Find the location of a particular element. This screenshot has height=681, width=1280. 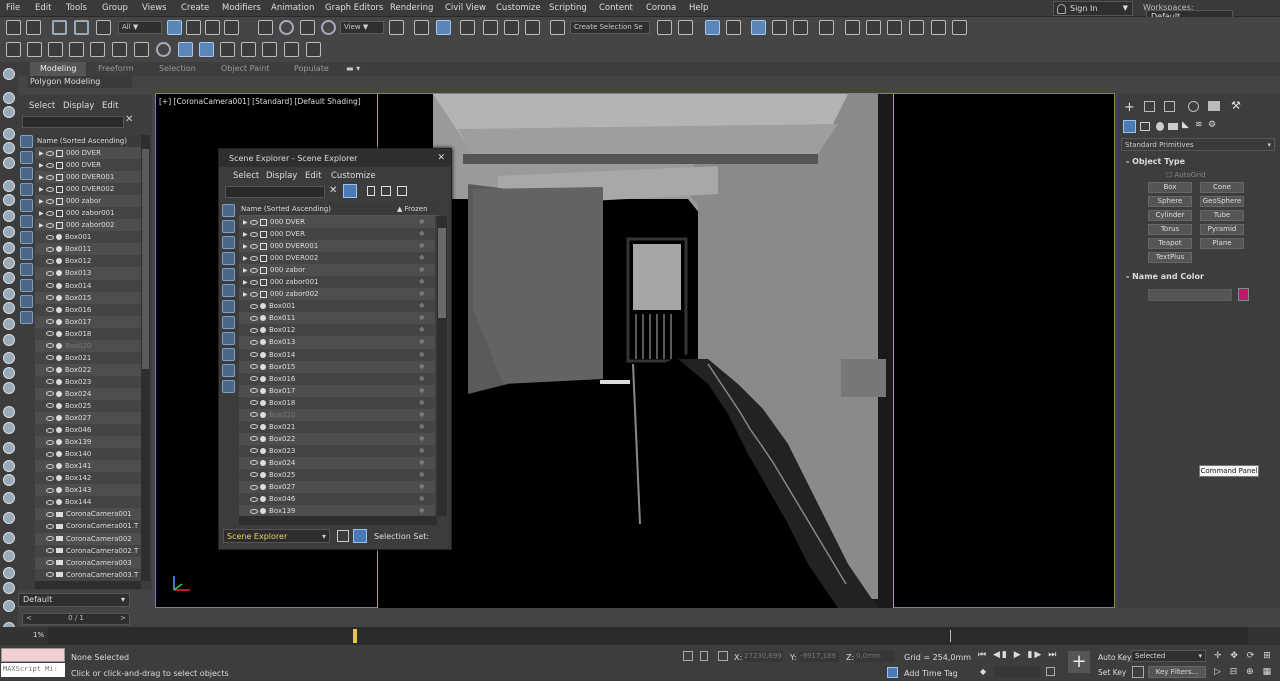

list-item: Box017 ❄ is located at coordinates (337, 390).